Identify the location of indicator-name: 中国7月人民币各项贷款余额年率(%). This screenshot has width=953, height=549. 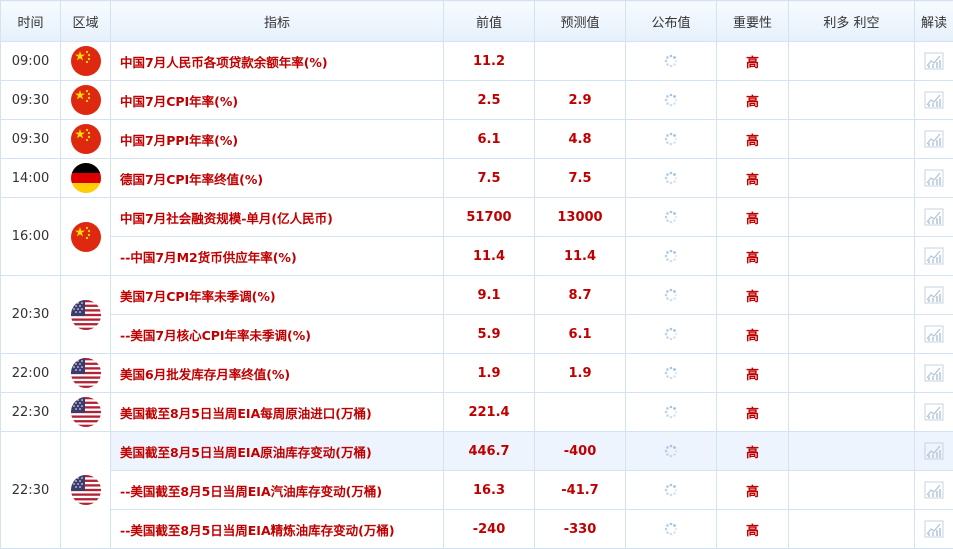
(277, 61).